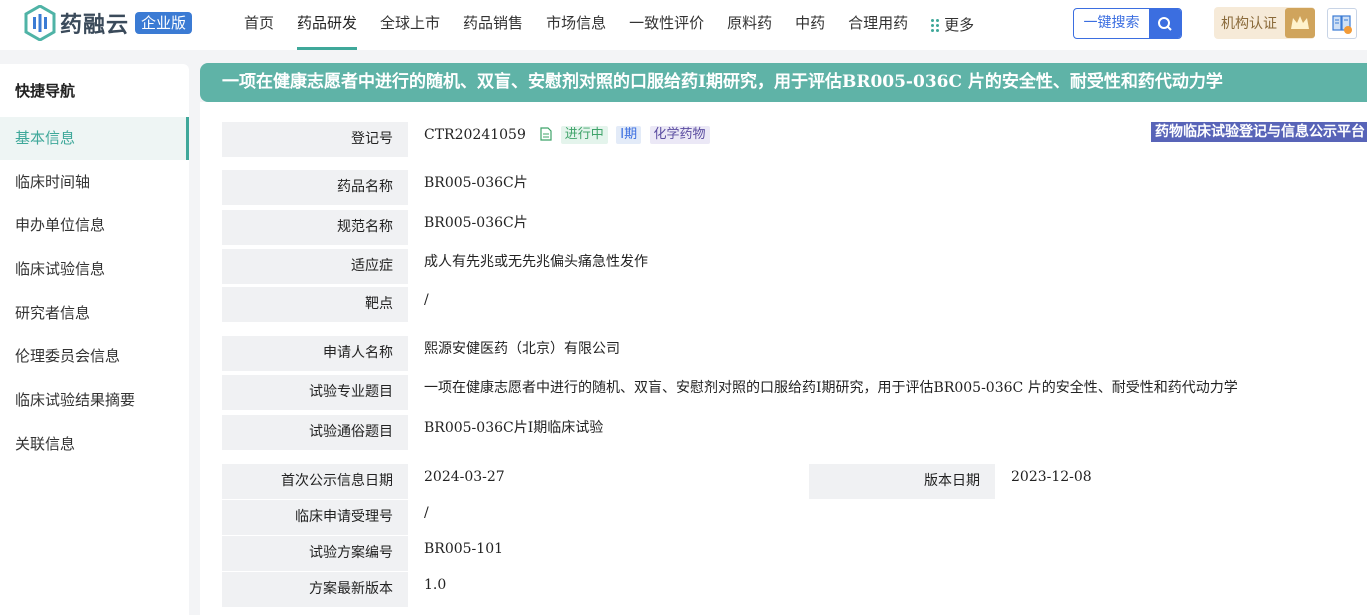 This screenshot has height=615, width=1367. Describe the element at coordinates (1111, 23) in the screenshot. I see `quick-search-label: 一键搜索` at that location.